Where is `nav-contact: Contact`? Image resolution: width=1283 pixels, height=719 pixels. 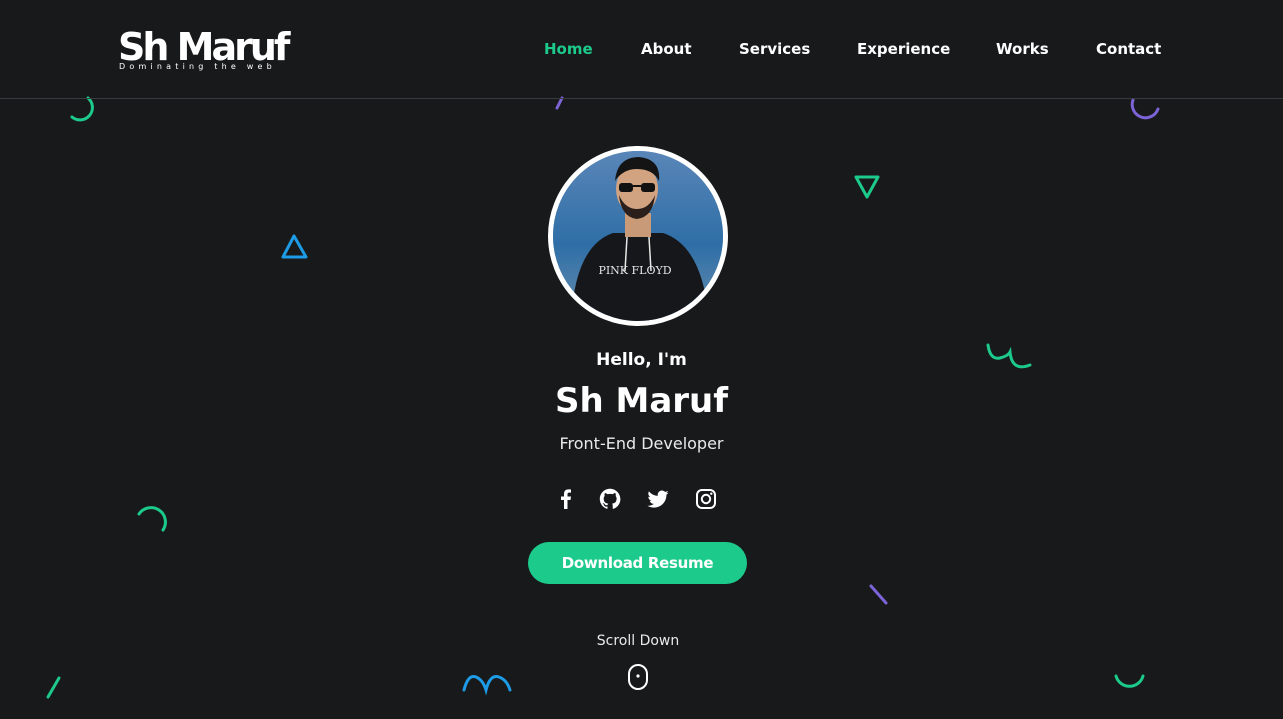
nav-contact: Contact is located at coordinates (1128, 49).